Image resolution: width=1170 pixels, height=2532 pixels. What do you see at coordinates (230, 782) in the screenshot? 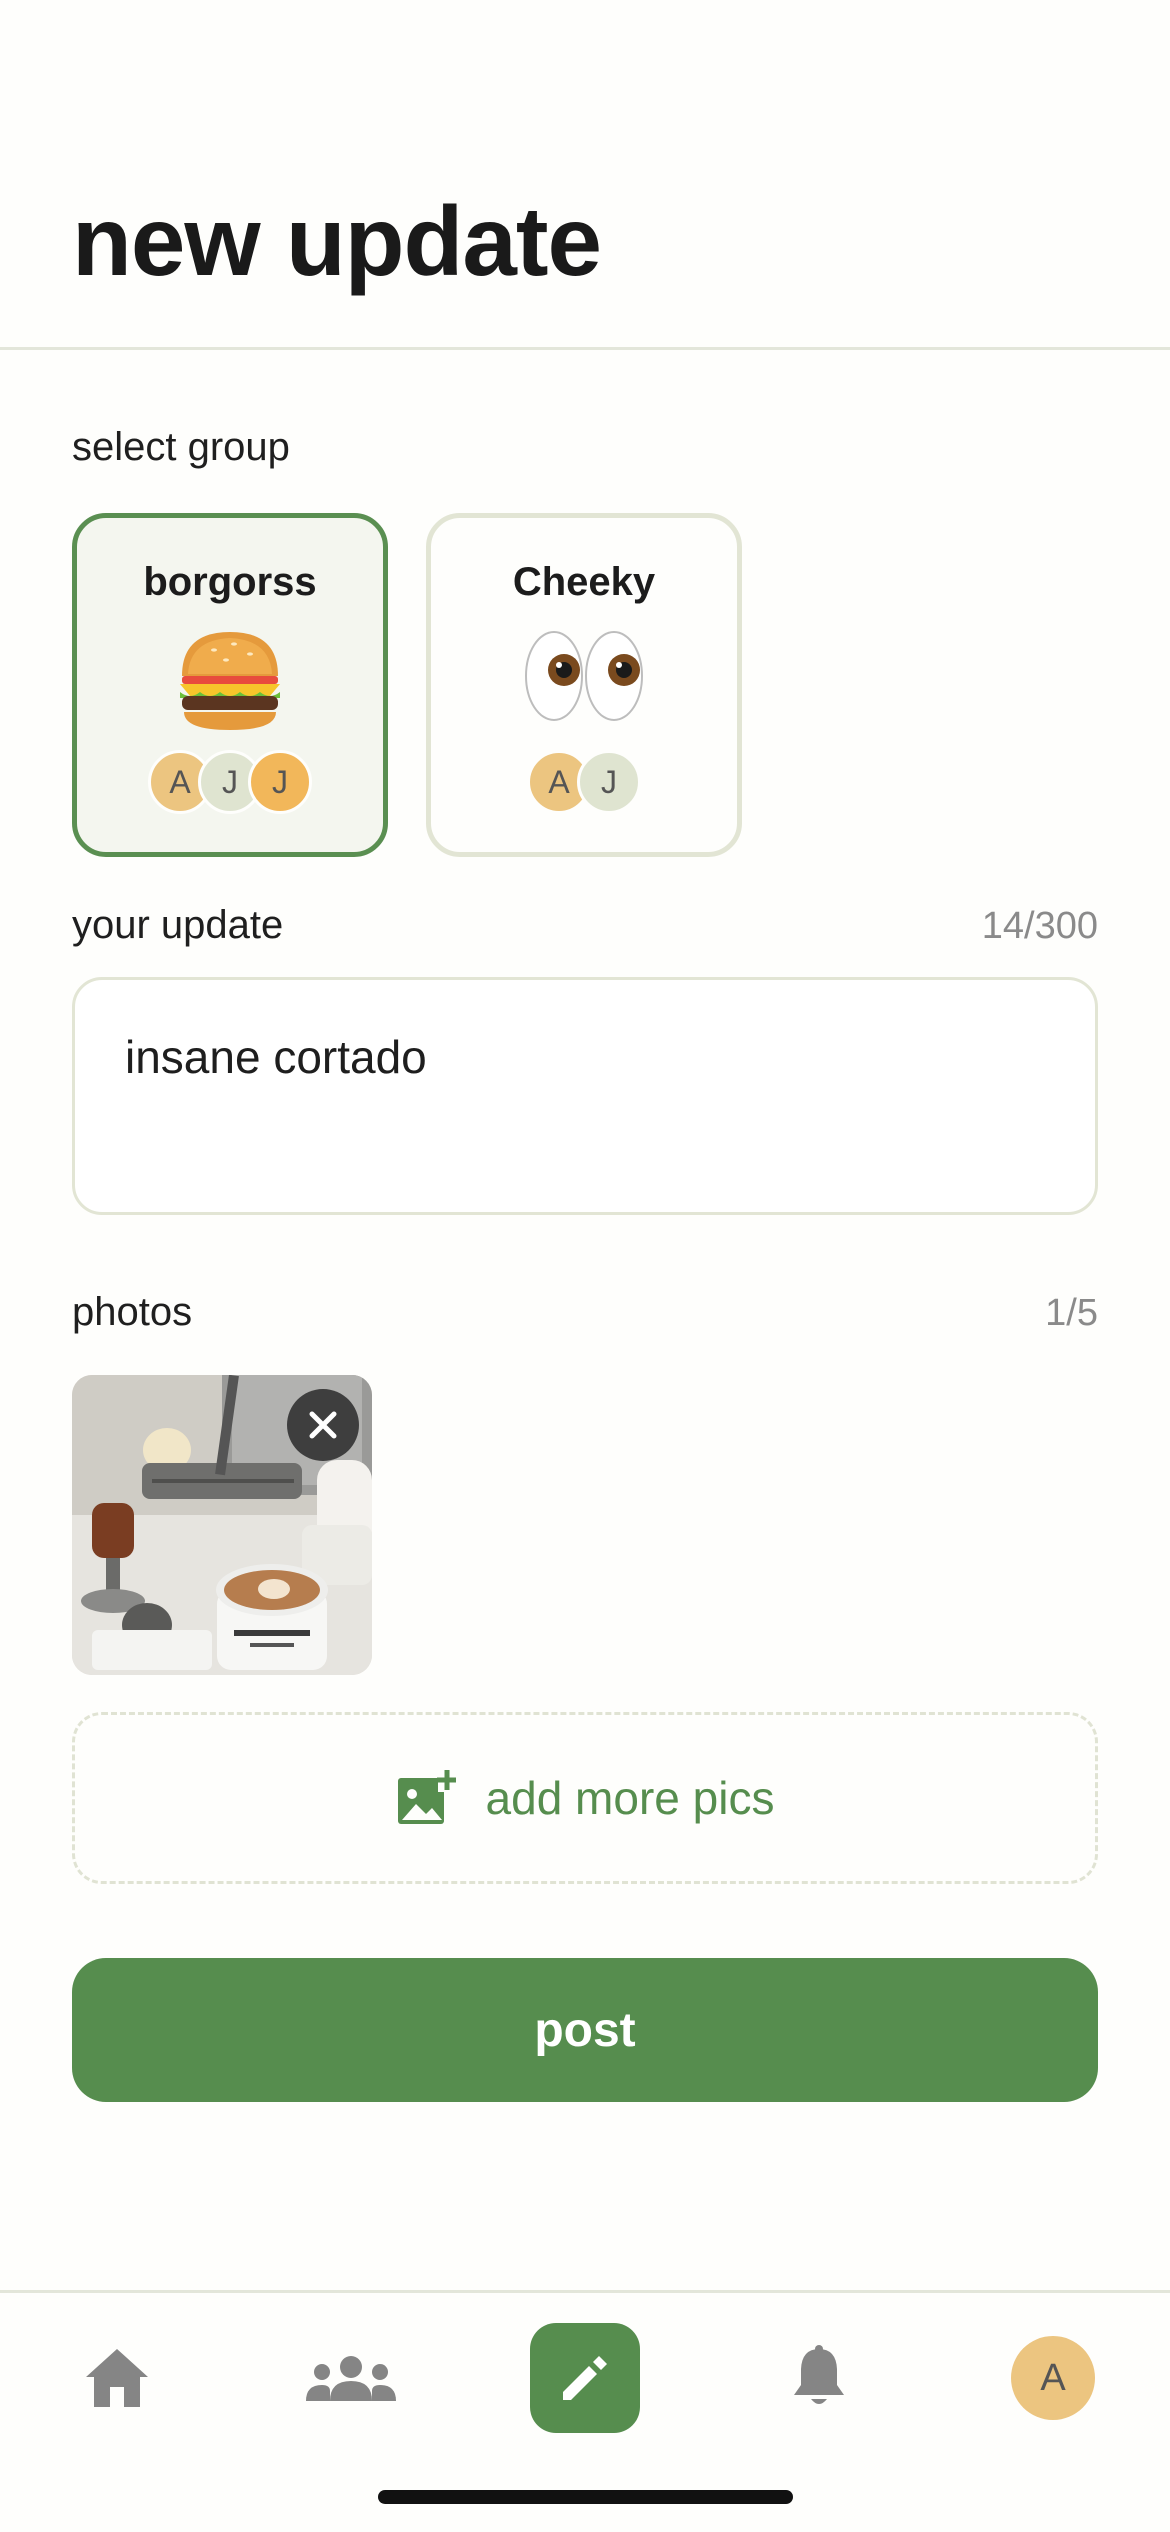
I see `group-members: A J J` at bounding box center [230, 782].